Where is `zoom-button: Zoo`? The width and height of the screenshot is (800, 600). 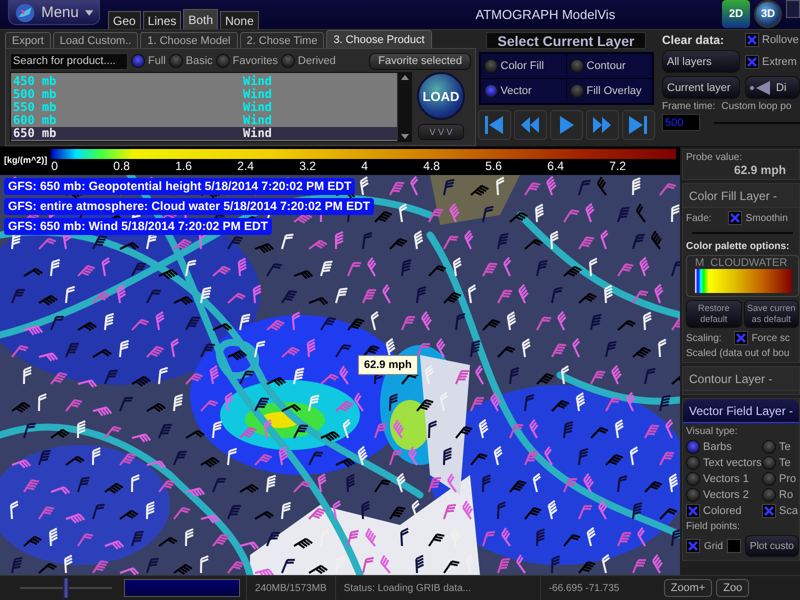
zoom-button: Zoo is located at coordinates (733, 588).